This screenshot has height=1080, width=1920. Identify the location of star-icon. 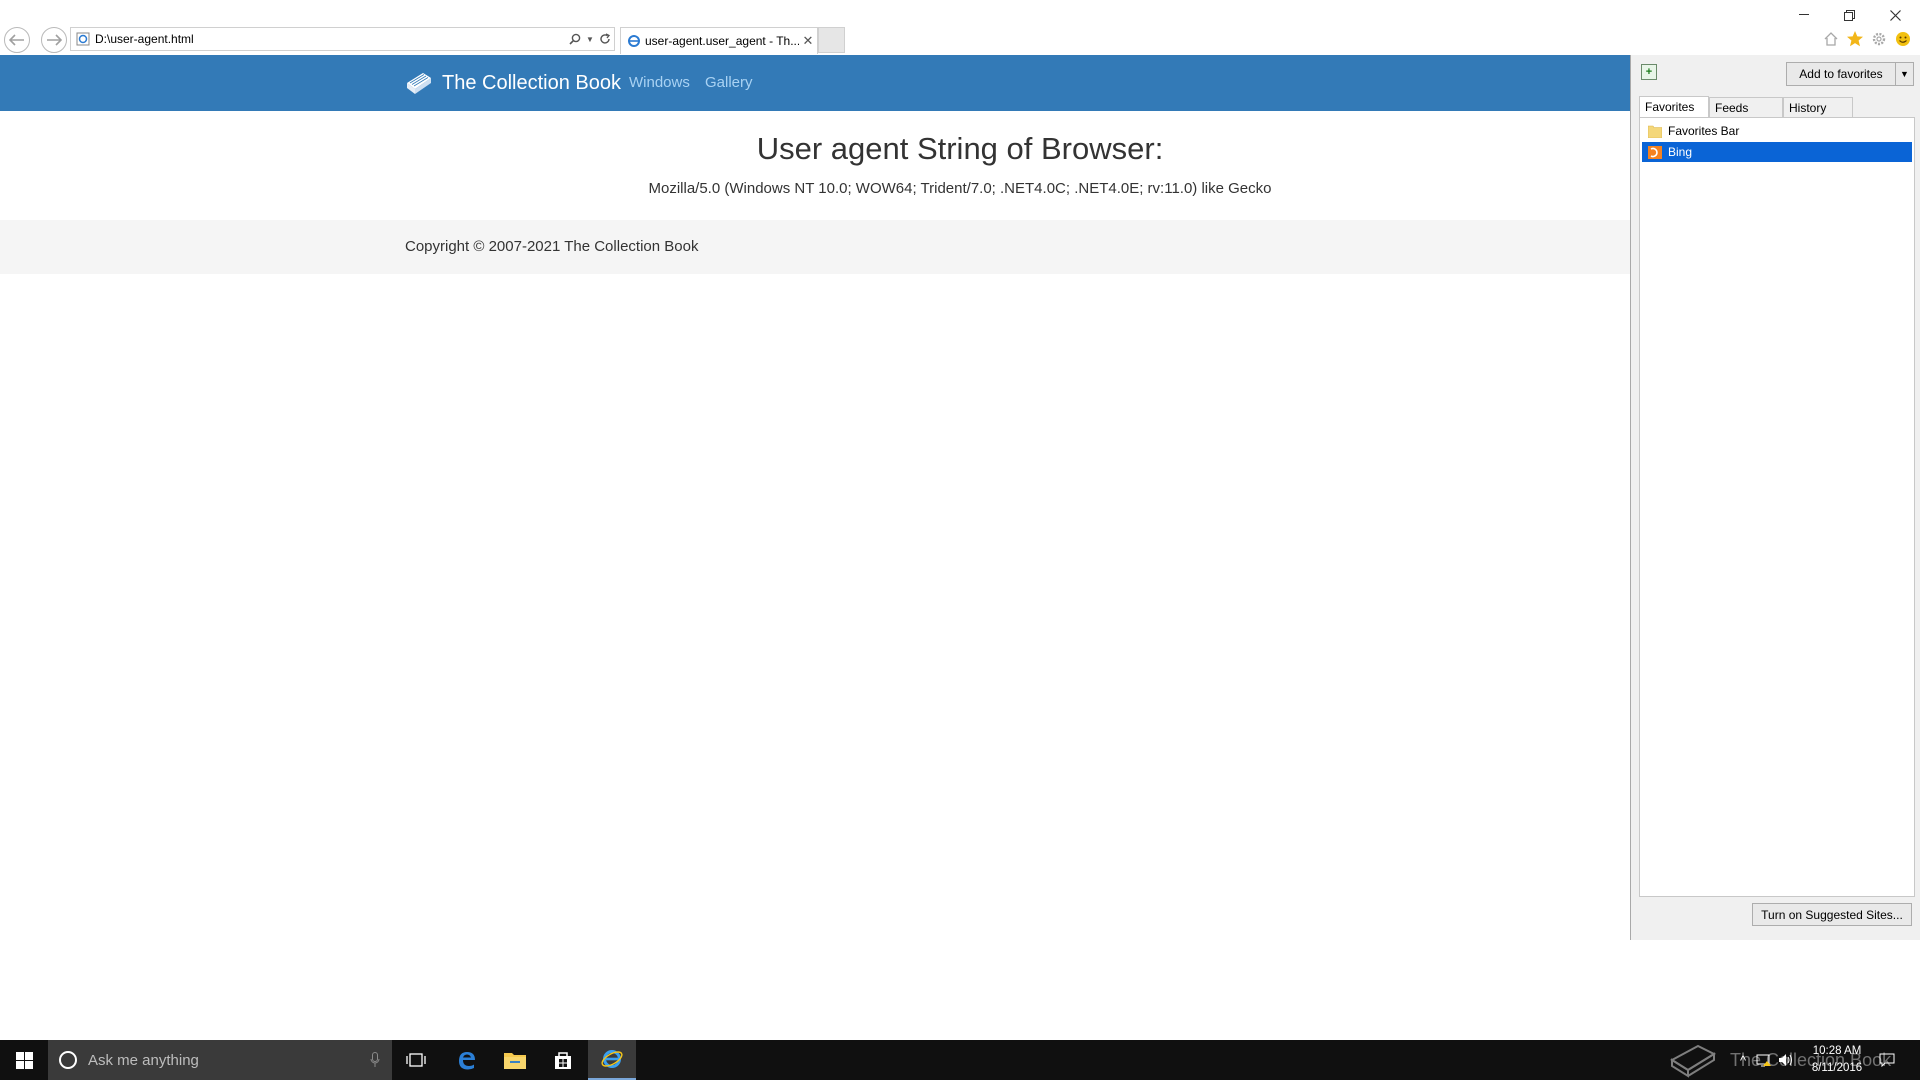
(1855, 39).